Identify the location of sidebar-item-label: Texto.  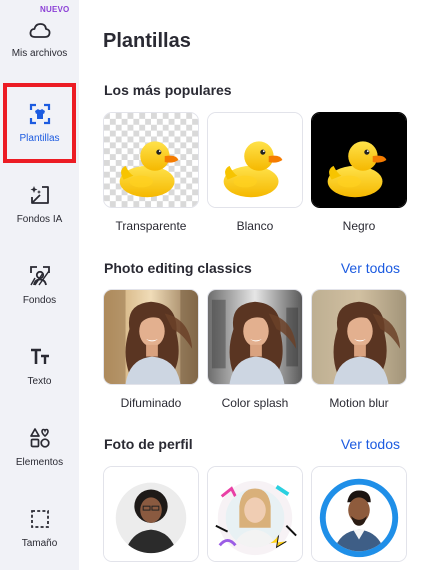
(39, 381).